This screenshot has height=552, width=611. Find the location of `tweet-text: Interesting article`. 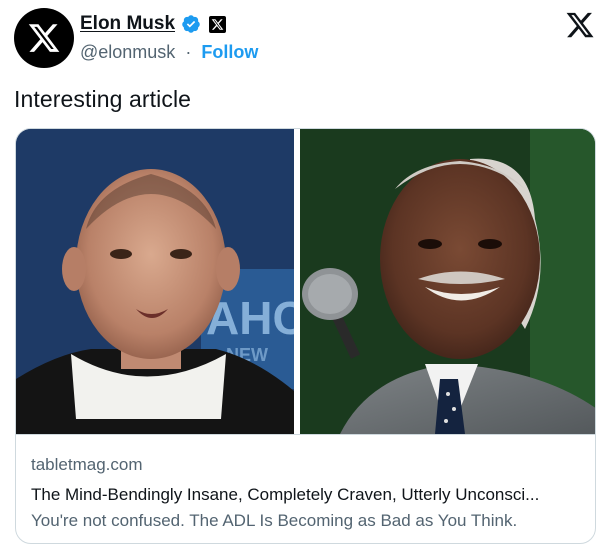

tweet-text: Interesting article is located at coordinates (103, 99).